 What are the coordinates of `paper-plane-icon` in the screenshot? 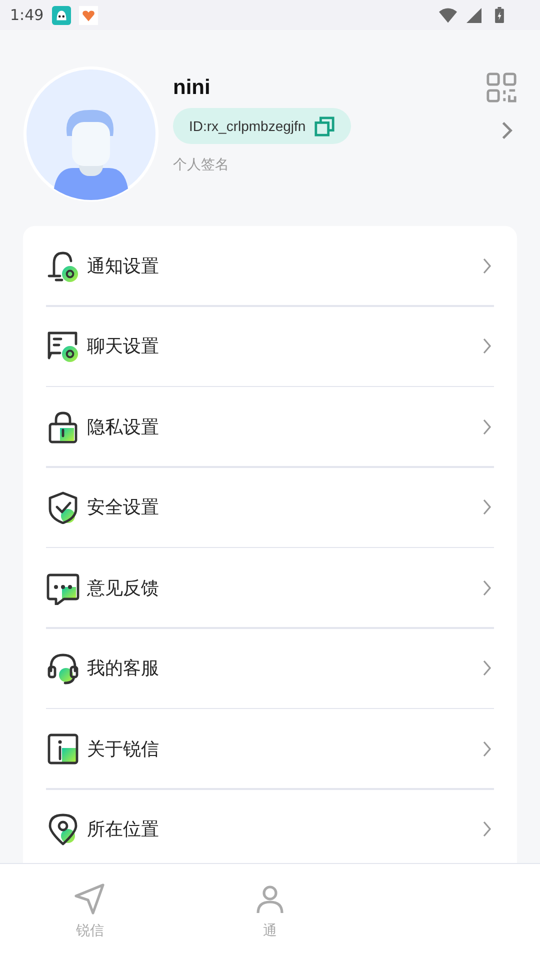 It's located at (90, 899).